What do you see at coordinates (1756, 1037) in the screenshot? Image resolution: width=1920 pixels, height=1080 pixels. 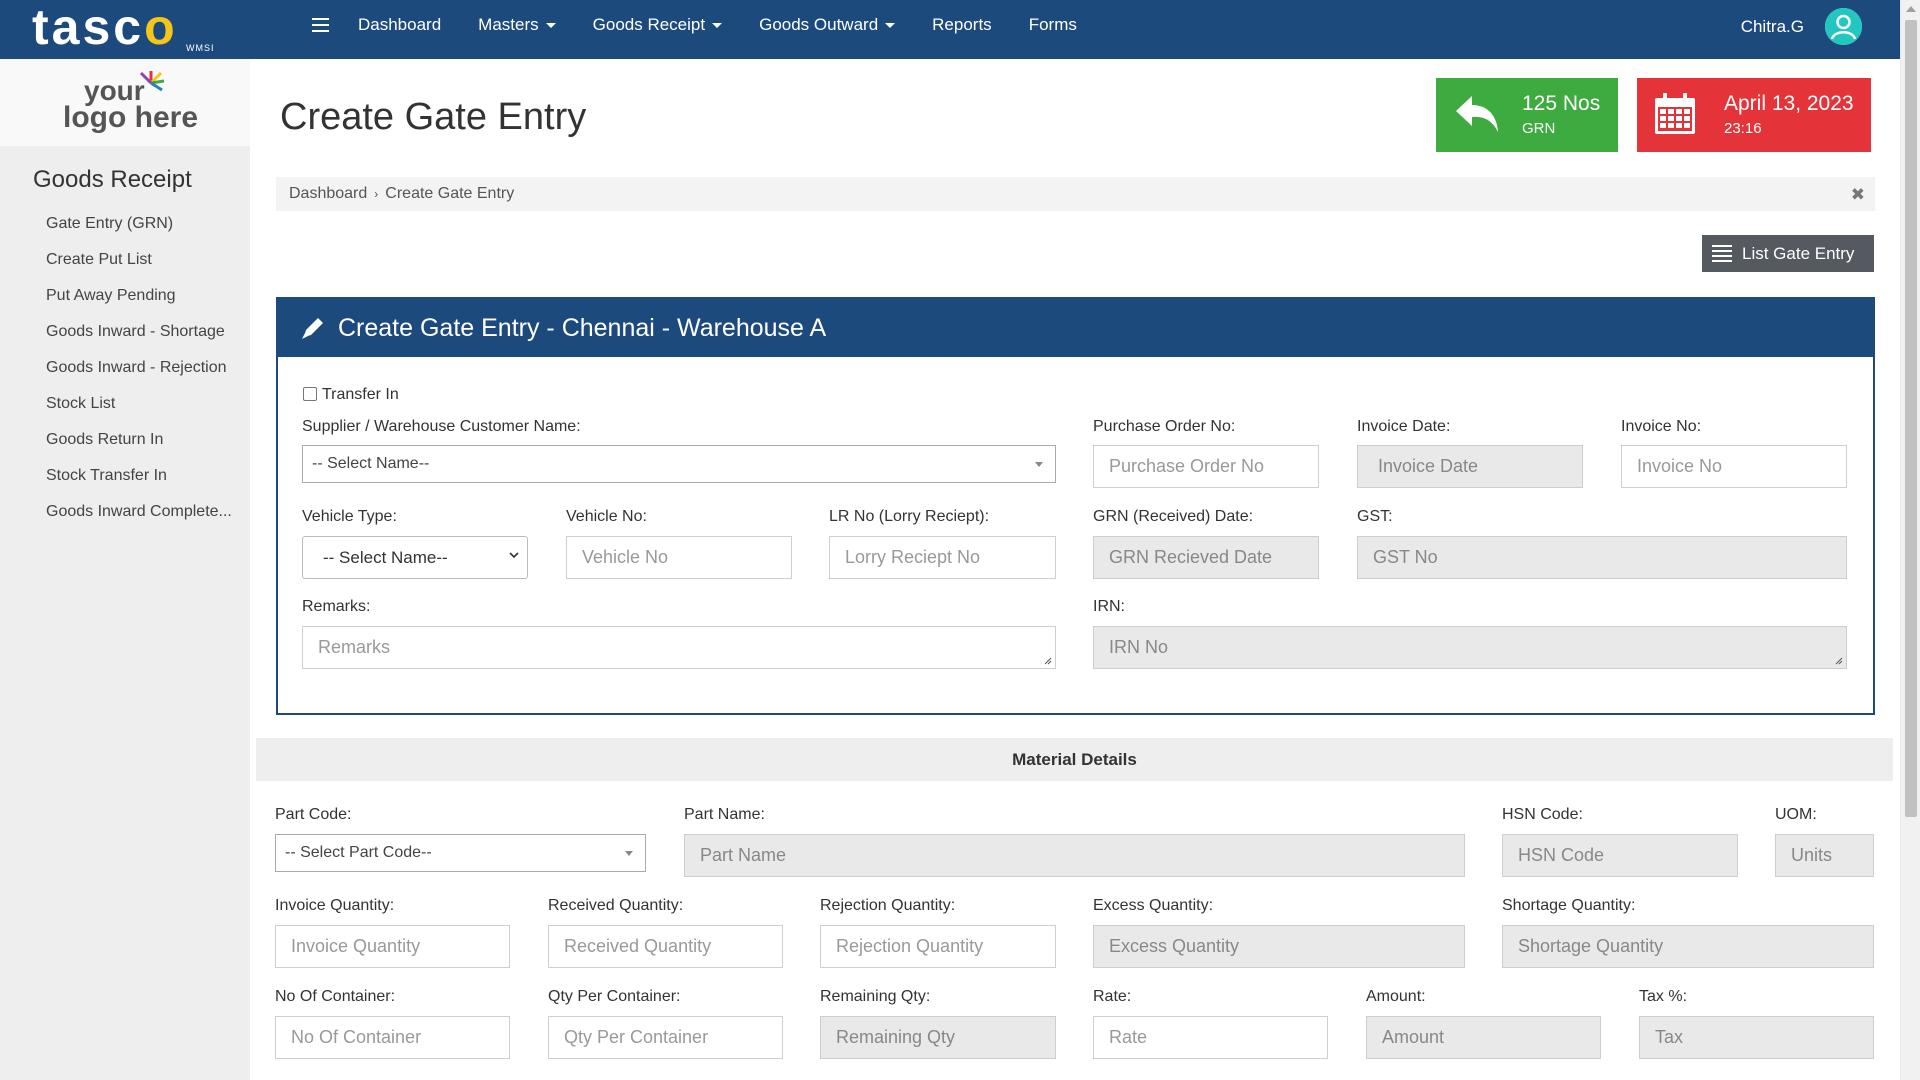 I see `tax-input: Tax` at bounding box center [1756, 1037].